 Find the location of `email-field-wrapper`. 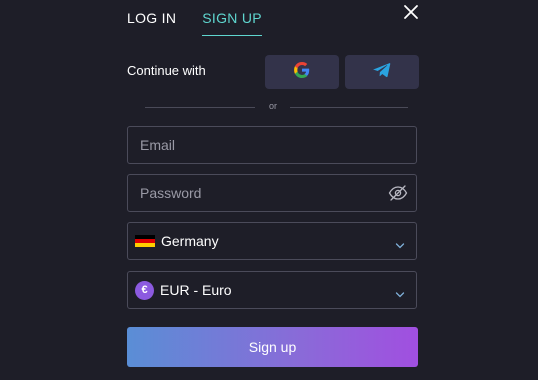

email-field-wrapper is located at coordinates (272, 145).